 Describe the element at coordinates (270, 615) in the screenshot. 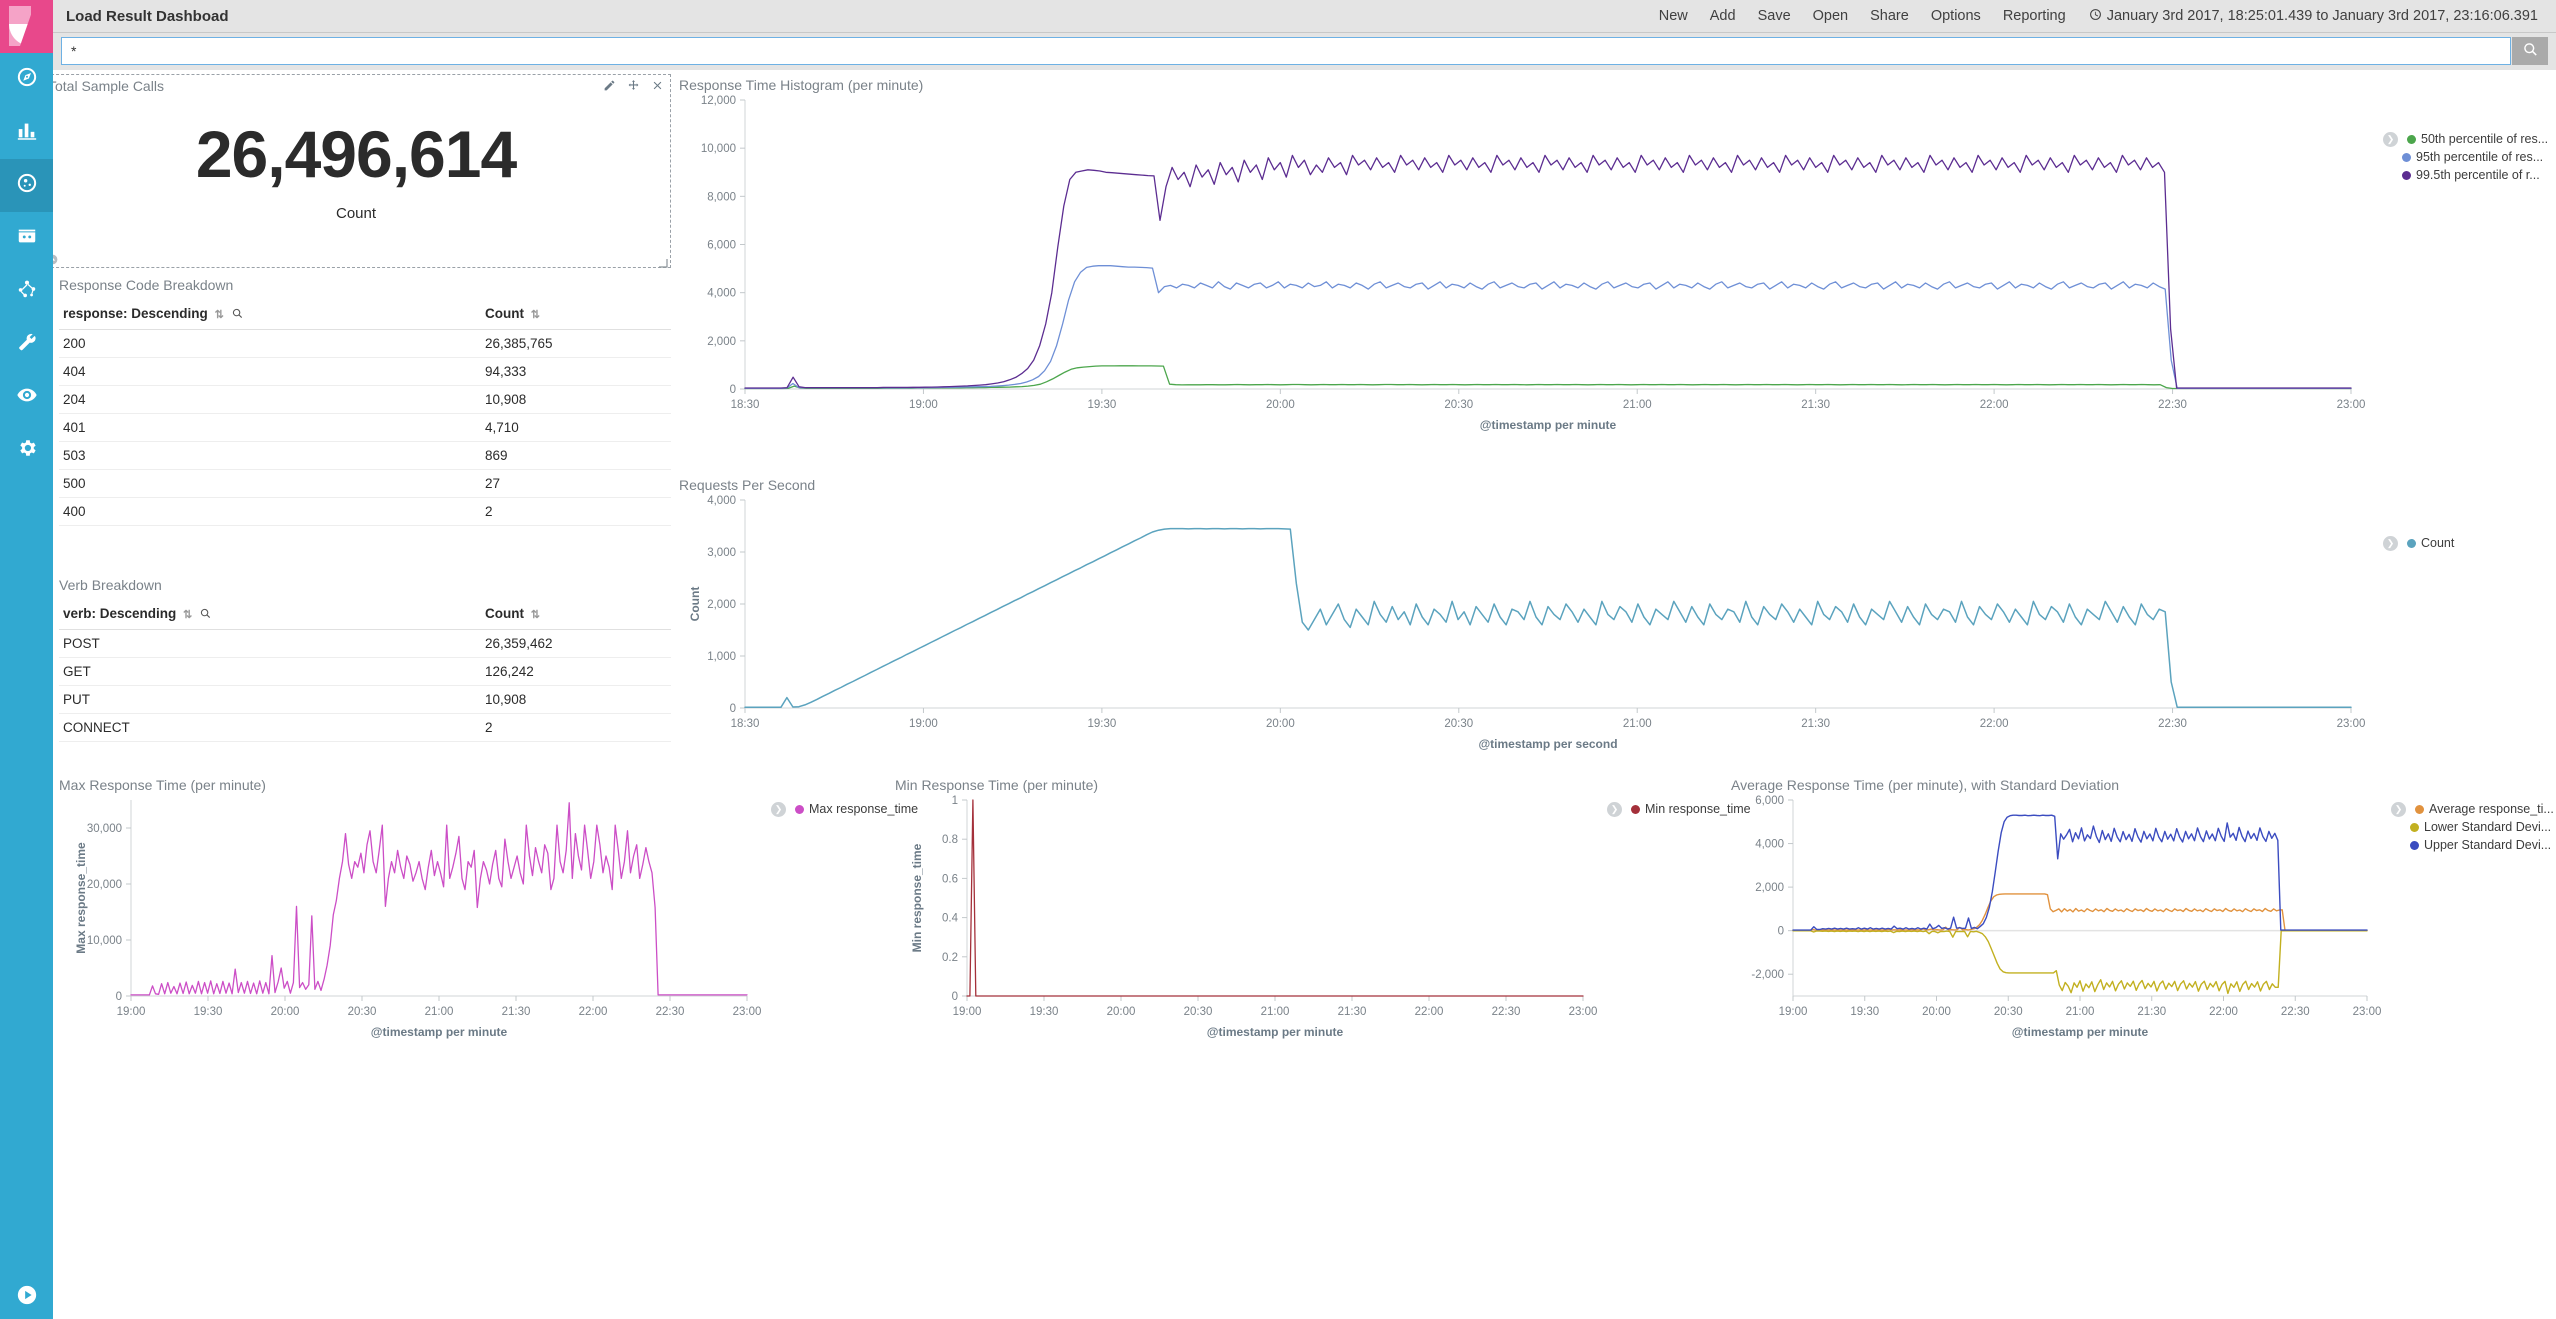

I see `column-header-verb: verb: Descending ⇅` at that location.